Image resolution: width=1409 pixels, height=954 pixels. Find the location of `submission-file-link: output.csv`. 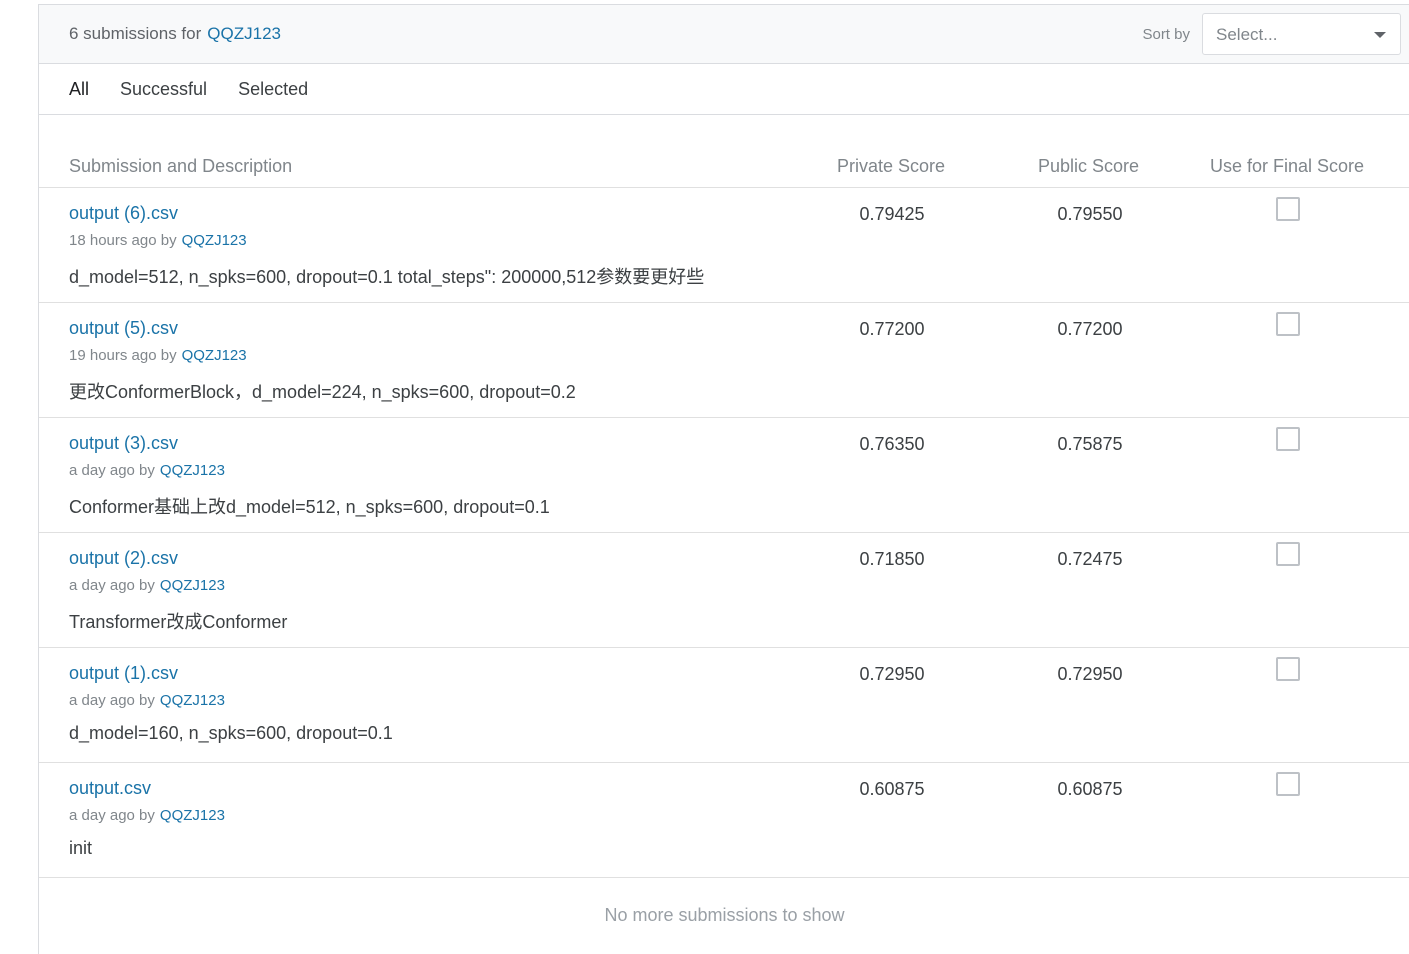

submission-file-link: output.csv is located at coordinates (110, 788).